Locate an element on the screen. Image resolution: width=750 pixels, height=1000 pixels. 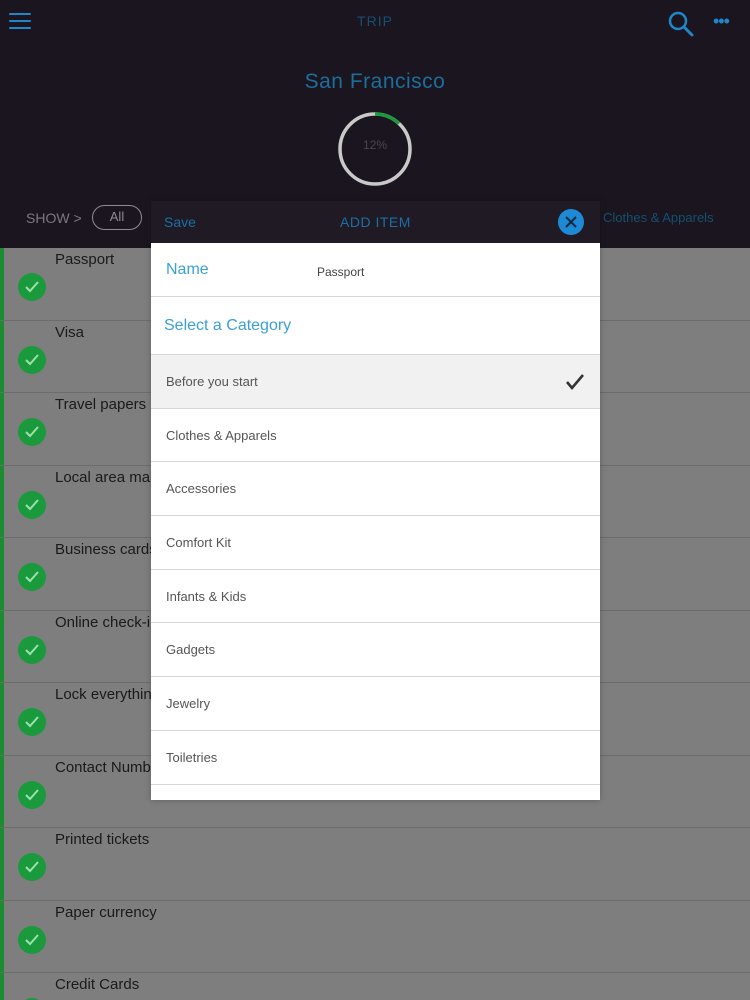
category-option-label: Infants & Kids is located at coordinates (206, 596).